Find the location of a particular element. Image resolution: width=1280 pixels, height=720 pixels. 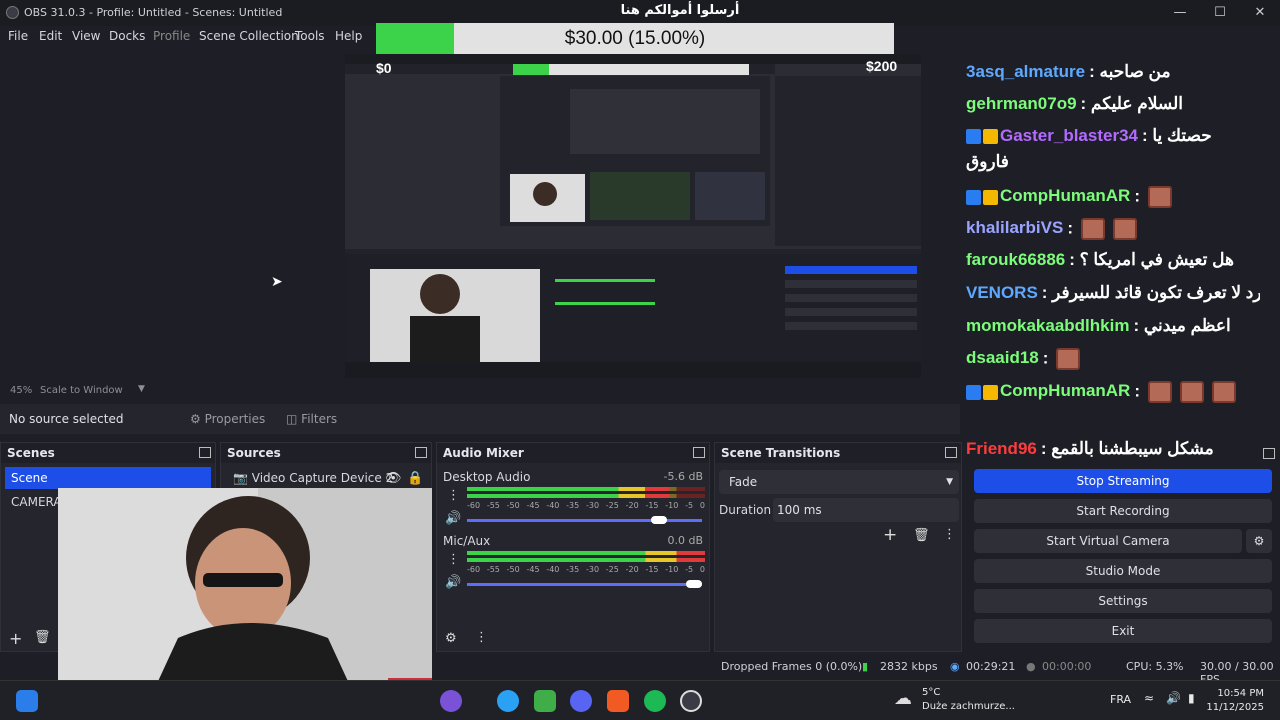

maximize-button: ☐ is located at coordinates (1220, 13).